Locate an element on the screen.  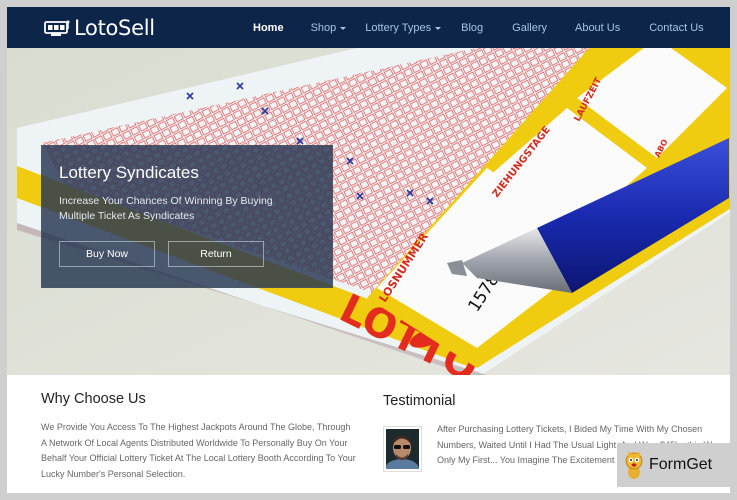
return-button: Return is located at coordinates (216, 254).